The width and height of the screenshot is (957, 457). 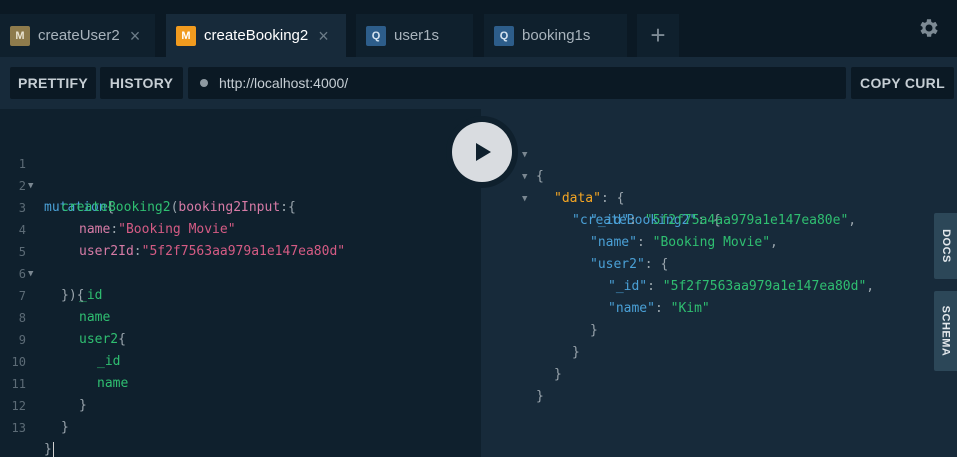 I want to click on result-line: "user2": {, so click(x=574, y=252).